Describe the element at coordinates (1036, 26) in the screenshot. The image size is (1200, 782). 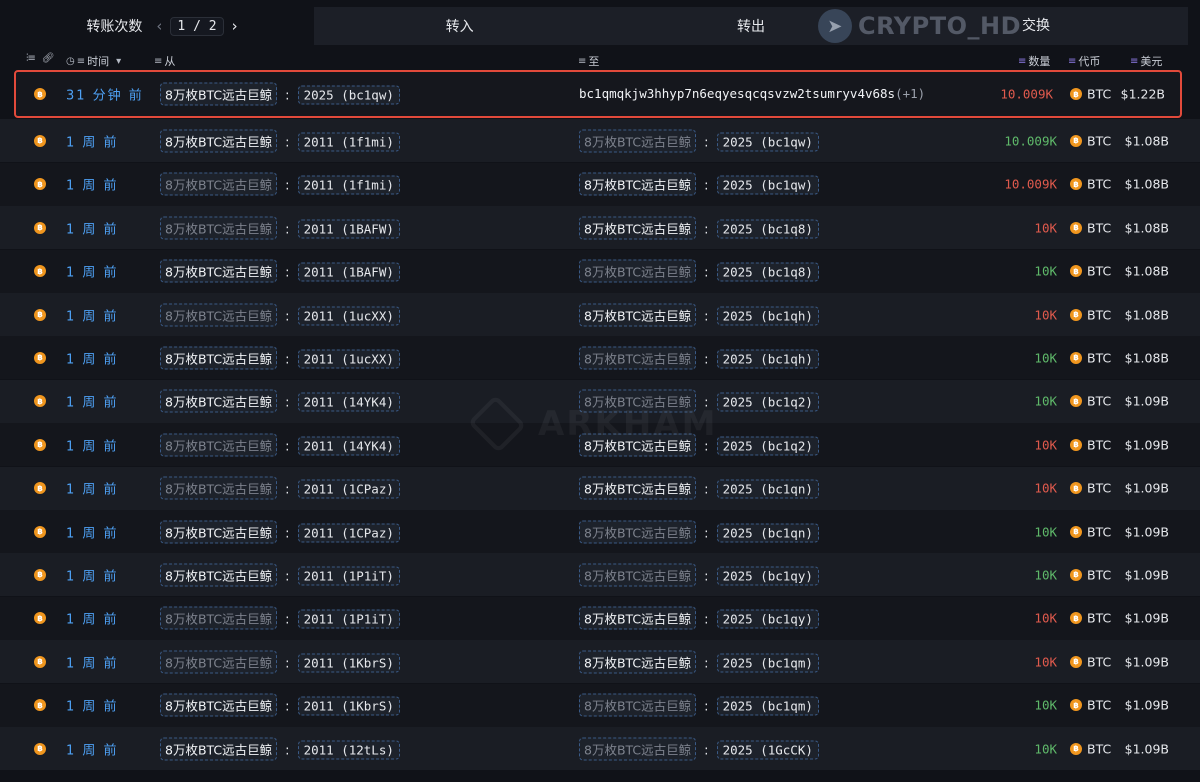
I see `tab-exchange: 交换` at that location.